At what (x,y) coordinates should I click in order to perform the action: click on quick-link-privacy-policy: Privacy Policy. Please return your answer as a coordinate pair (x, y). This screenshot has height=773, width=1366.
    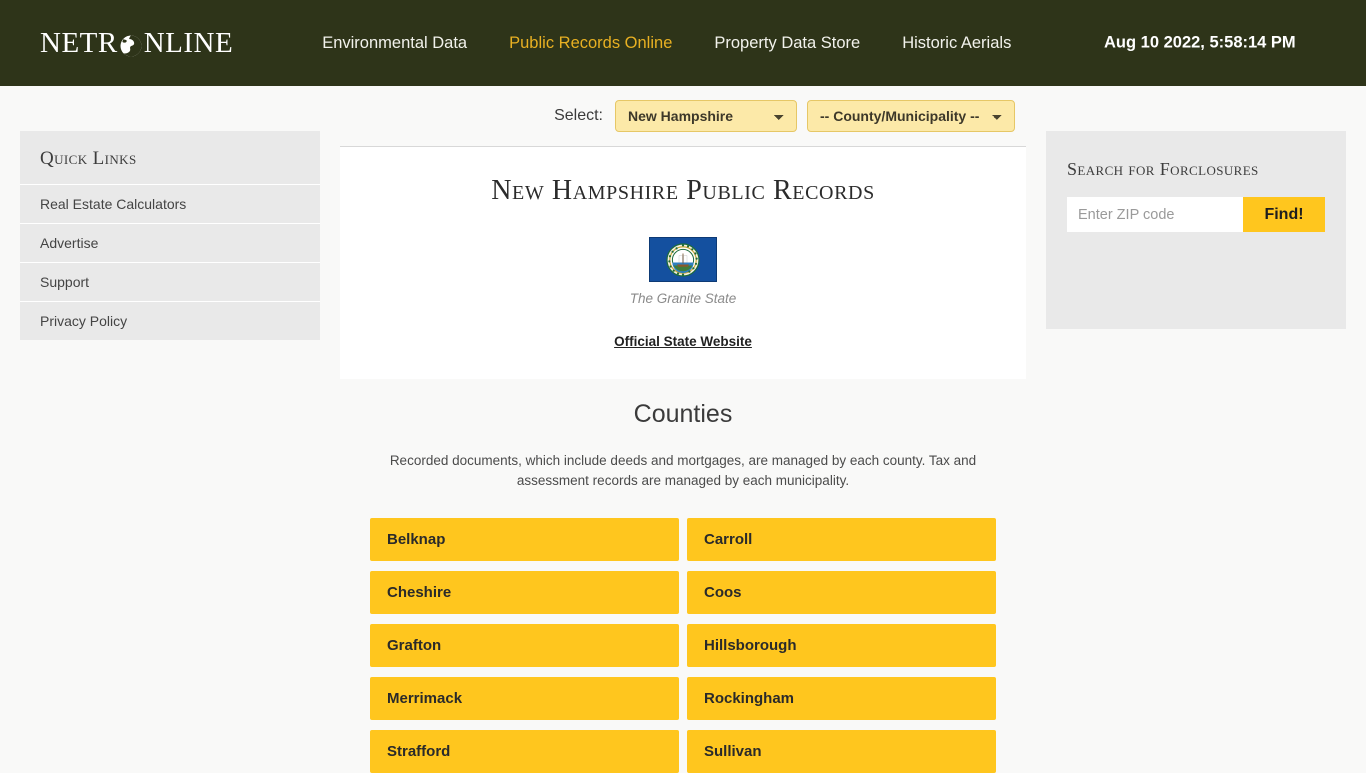
    Looking at the image, I should click on (170, 320).